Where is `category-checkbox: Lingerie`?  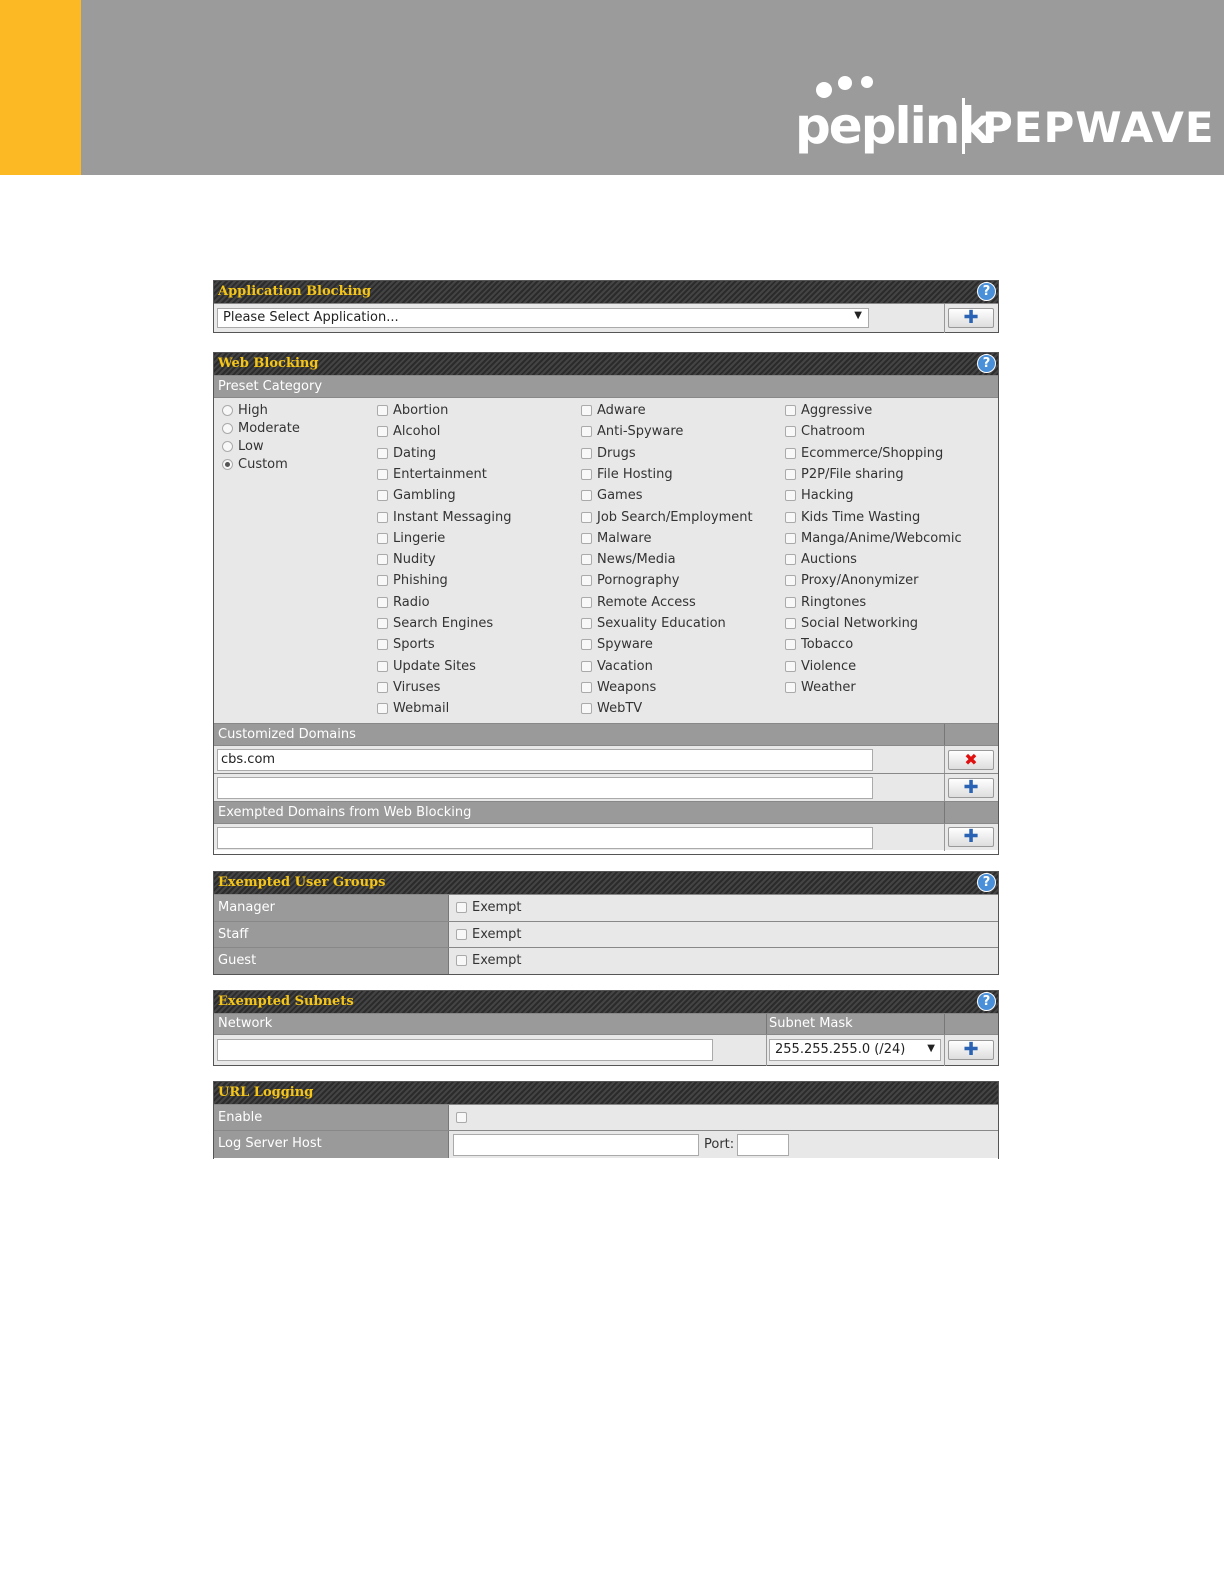 category-checkbox: Lingerie is located at coordinates (411, 538).